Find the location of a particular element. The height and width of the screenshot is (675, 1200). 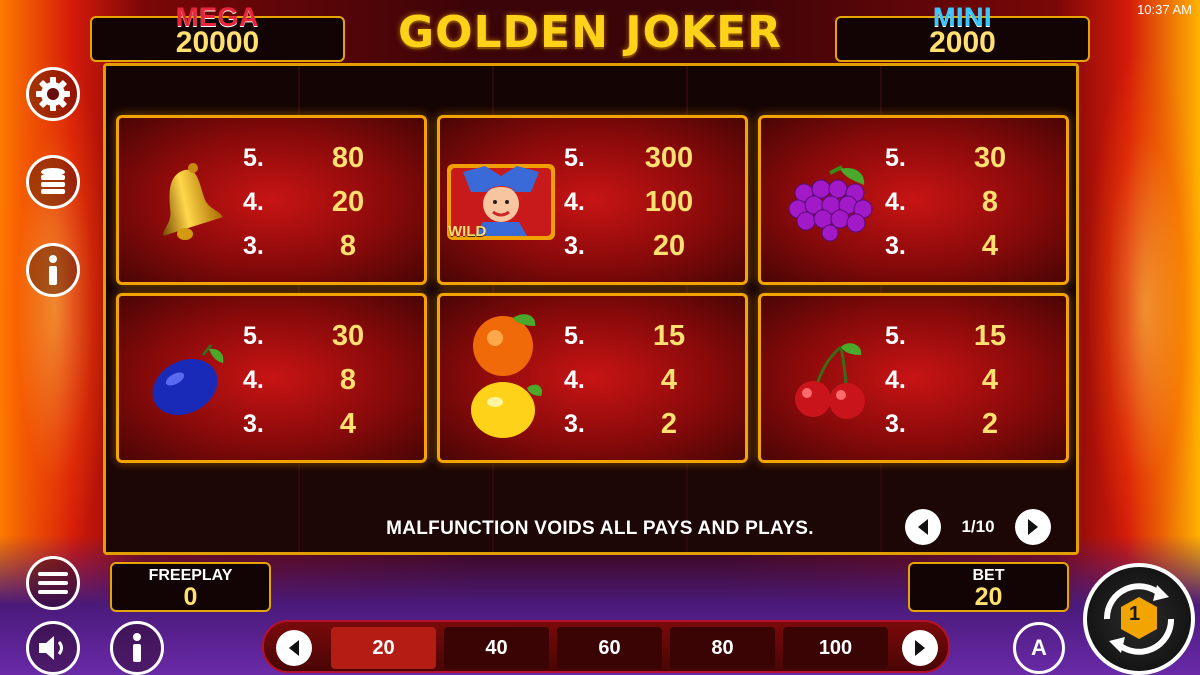

paytable-card-cherries: 5. 15 4. 4 3. 2 is located at coordinates (913, 378).